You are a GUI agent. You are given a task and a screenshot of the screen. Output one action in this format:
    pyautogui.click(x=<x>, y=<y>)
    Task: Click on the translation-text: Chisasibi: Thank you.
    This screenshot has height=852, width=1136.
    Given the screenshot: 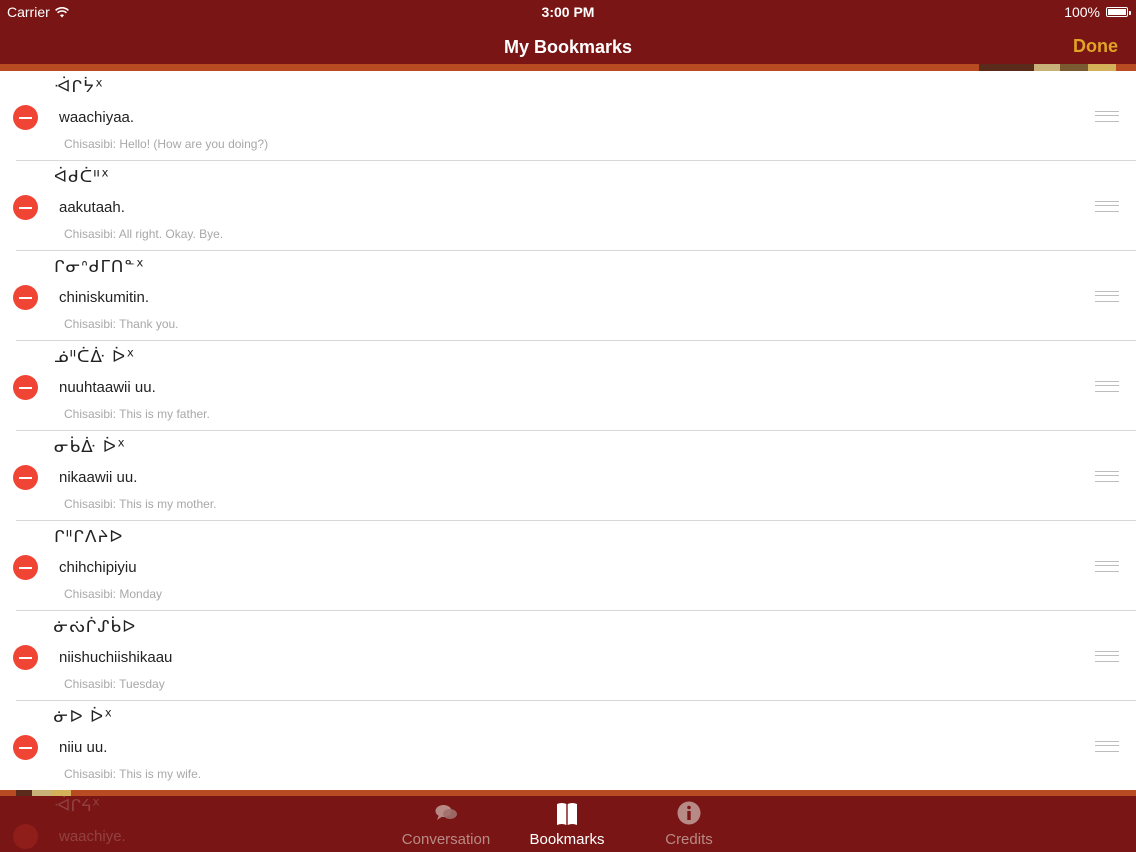 What is the action you would take?
    pyautogui.click(x=121, y=324)
    